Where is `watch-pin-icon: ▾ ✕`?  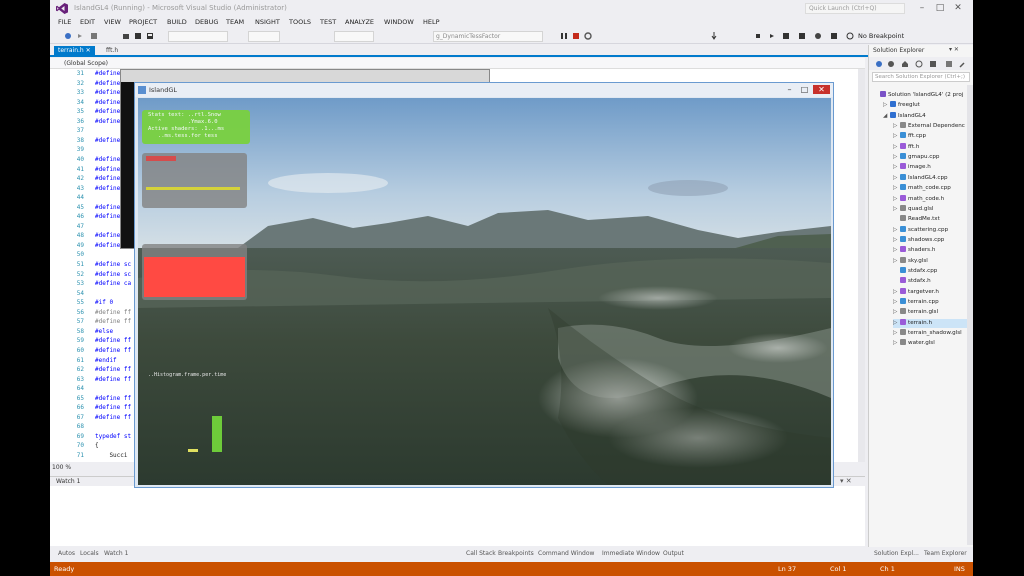
watch-pin-icon: ▾ ✕ is located at coordinates (846, 481).